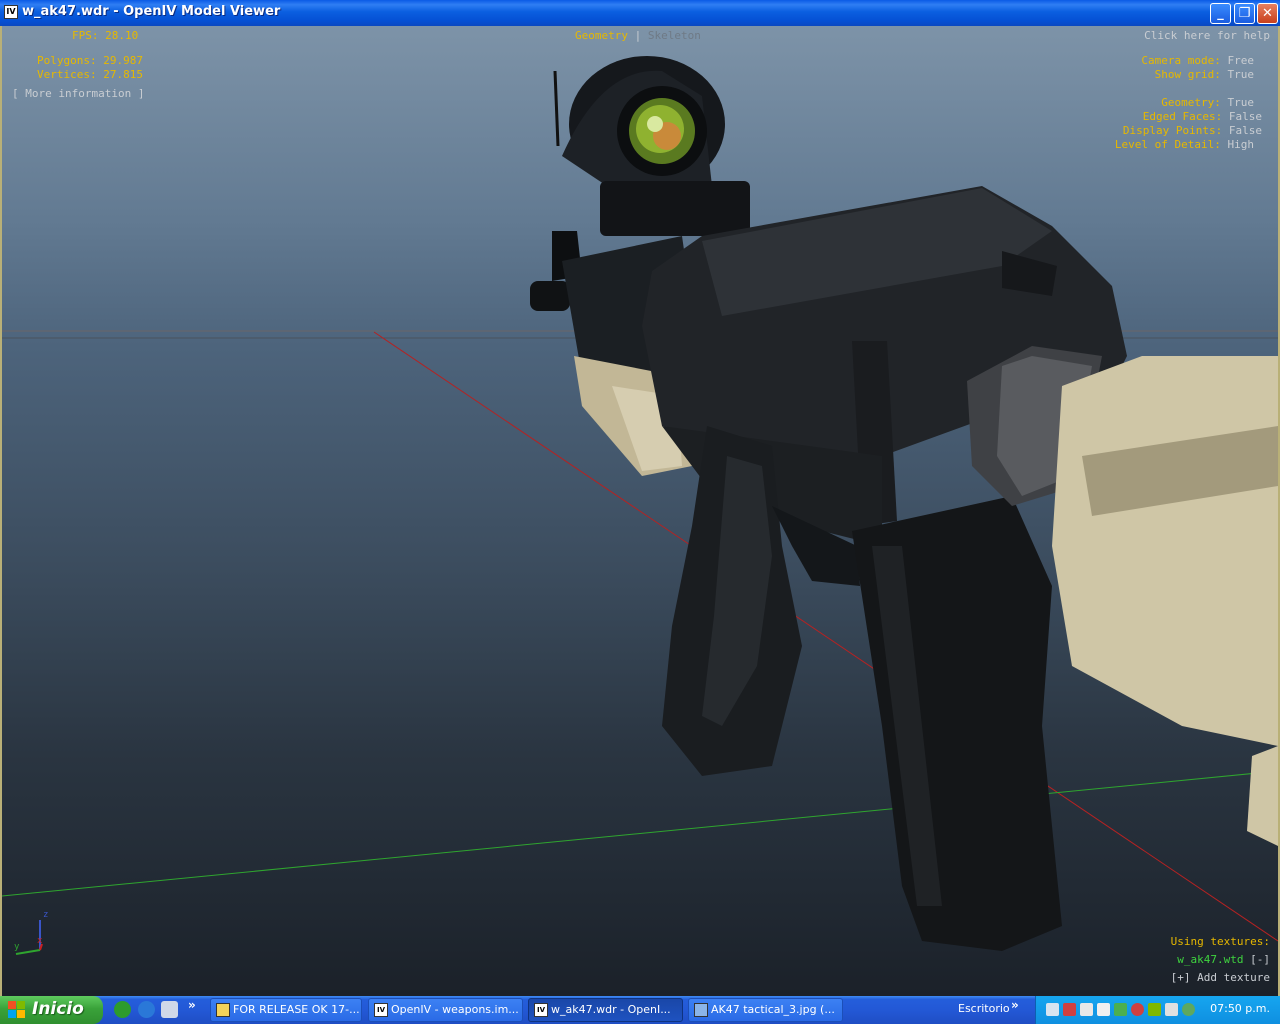 The height and width of the screenshot is (1024, 1280). Describe the element at coordinates (1154, 1009) in the screenshot. I see `nvidia-icon` at that location.